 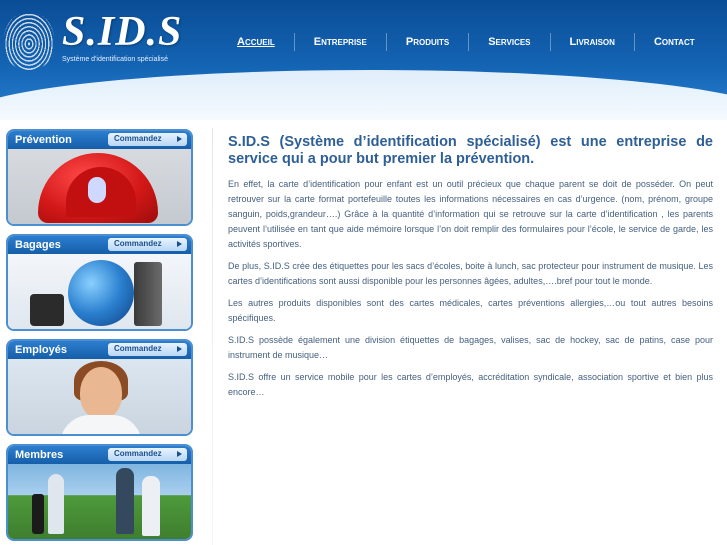 What do you see at coordinates (592, 42) in the screenshot?
I see `nav-livraison: Livraison` at bounding box center [592, 42].